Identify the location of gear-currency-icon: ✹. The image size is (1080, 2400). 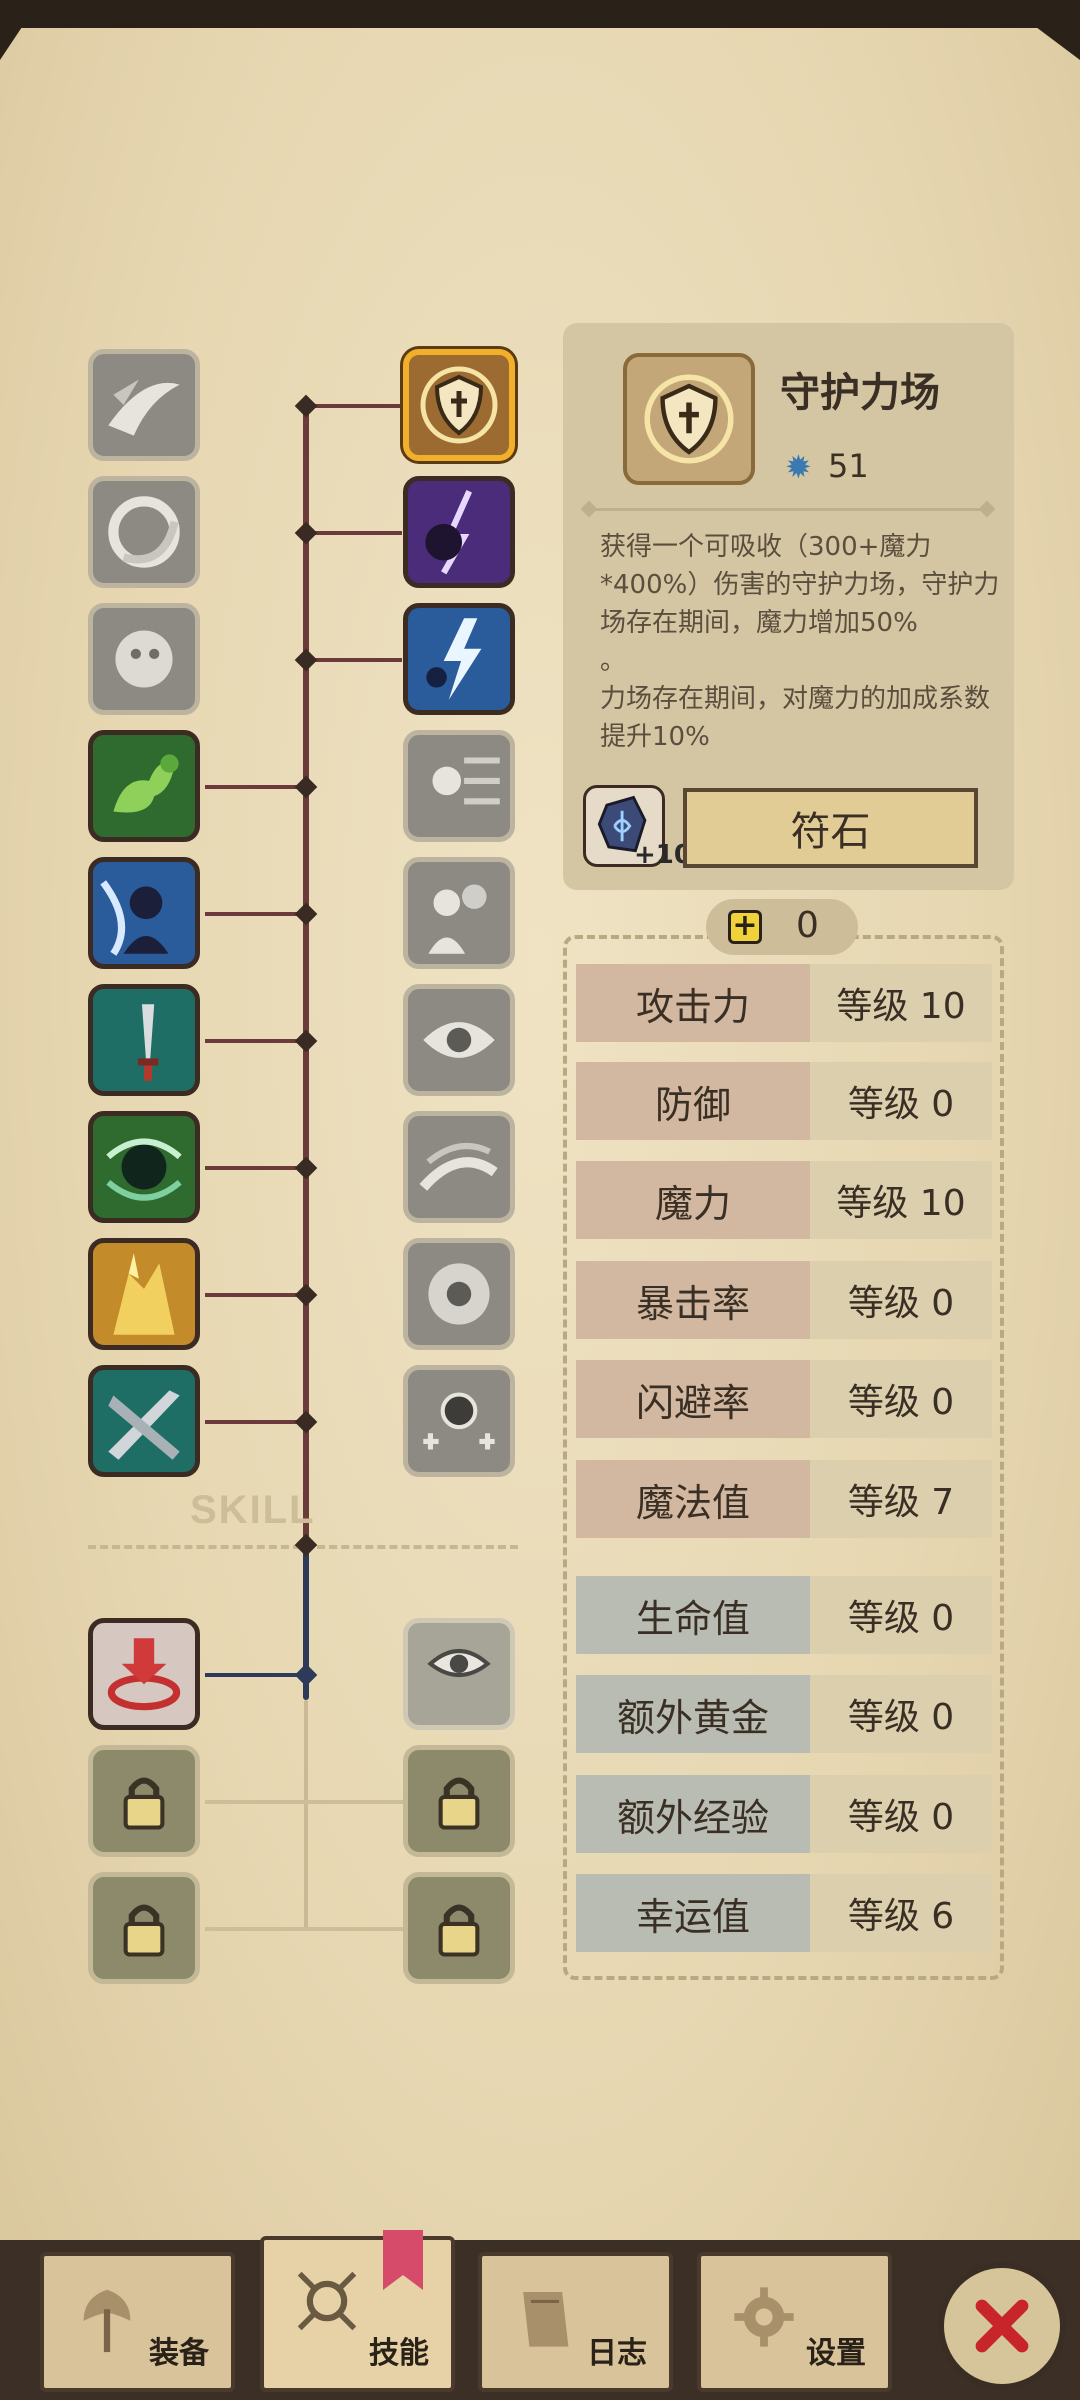
(798, 467).